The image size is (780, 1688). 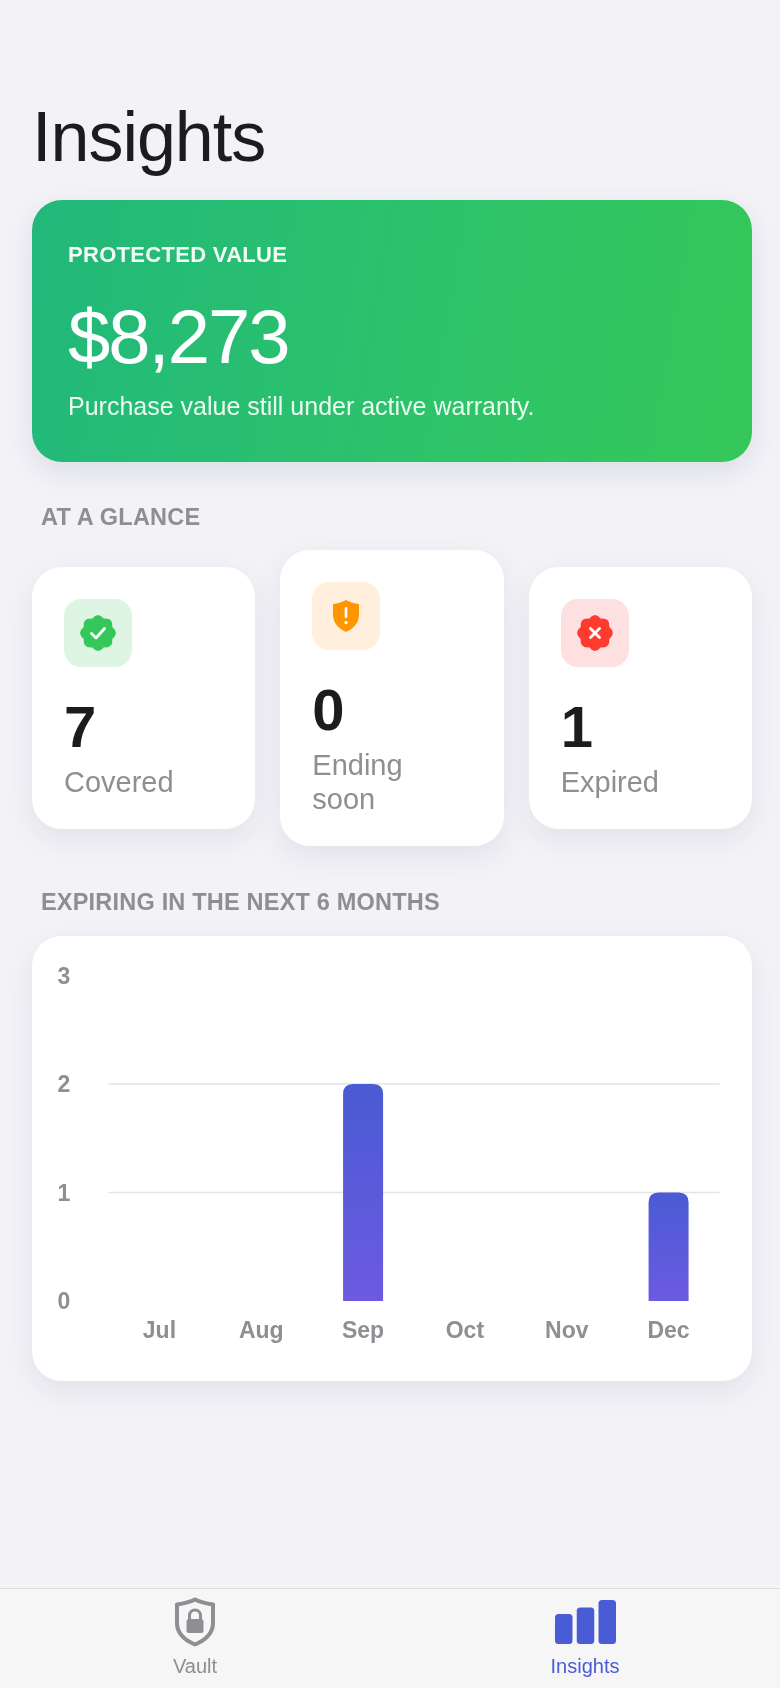 I want to click on month-label: Dec, so click(x=668, y=1329).